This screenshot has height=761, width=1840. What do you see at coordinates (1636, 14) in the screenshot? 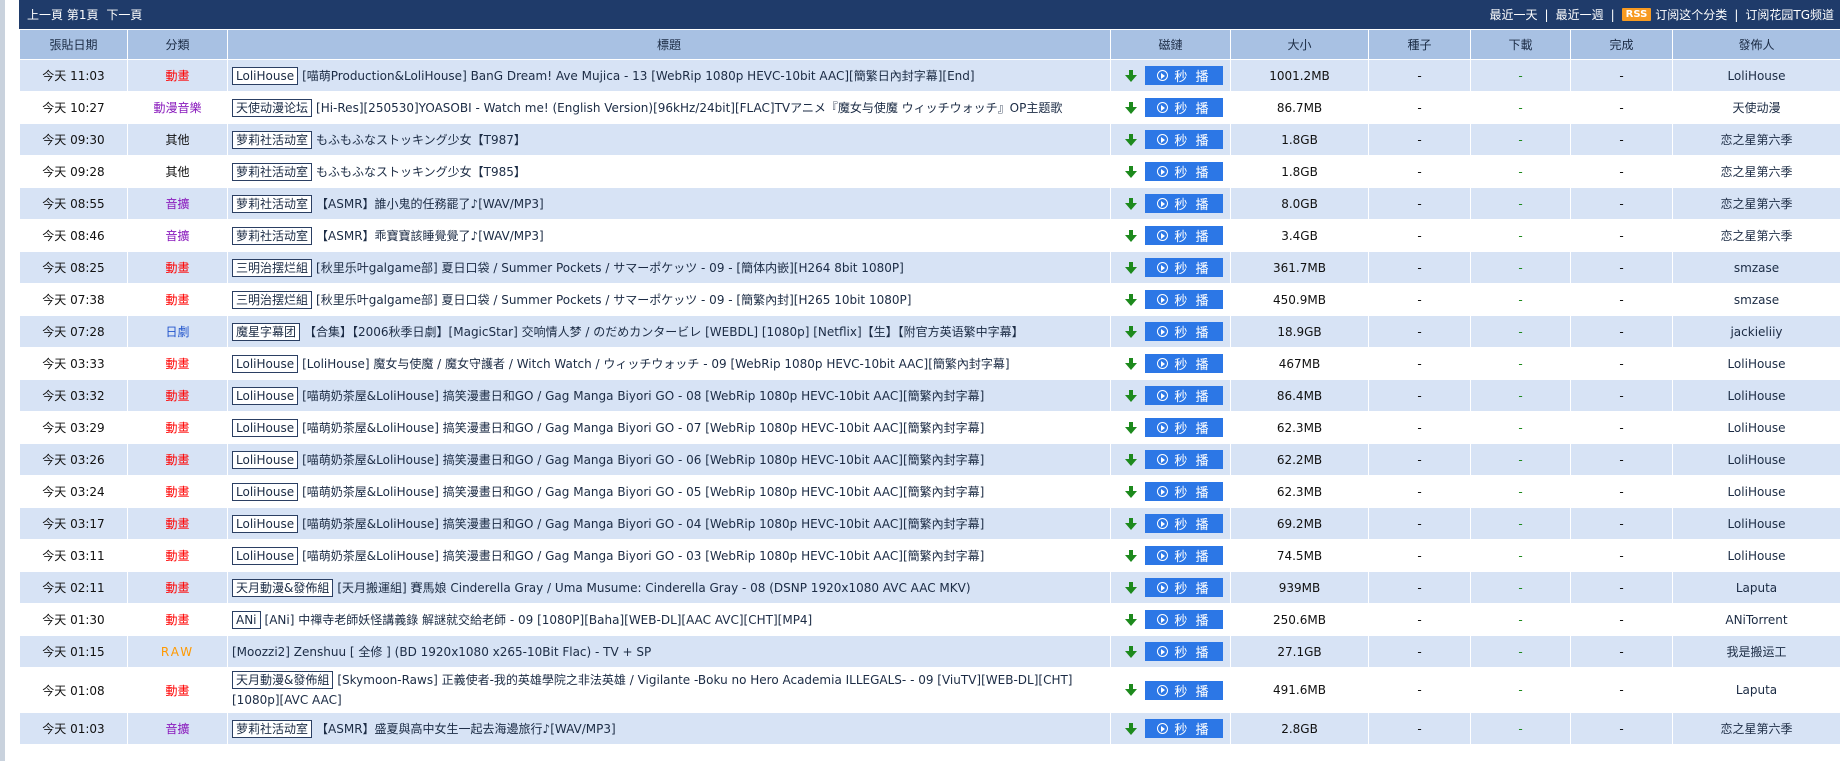
I see `rss-icon: RSS` at bounding box center [1636, 14].